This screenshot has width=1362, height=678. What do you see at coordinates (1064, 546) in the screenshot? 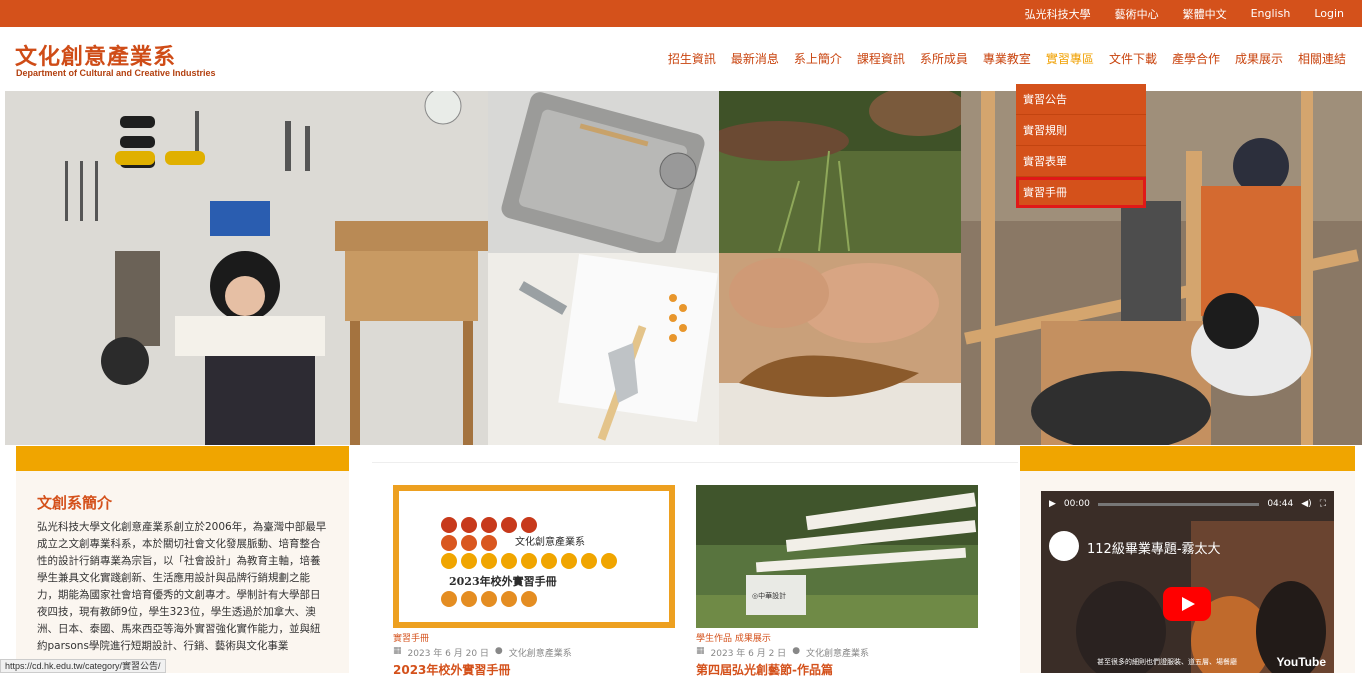
I see `channel-avatar` at bounding box center [1064, 546].